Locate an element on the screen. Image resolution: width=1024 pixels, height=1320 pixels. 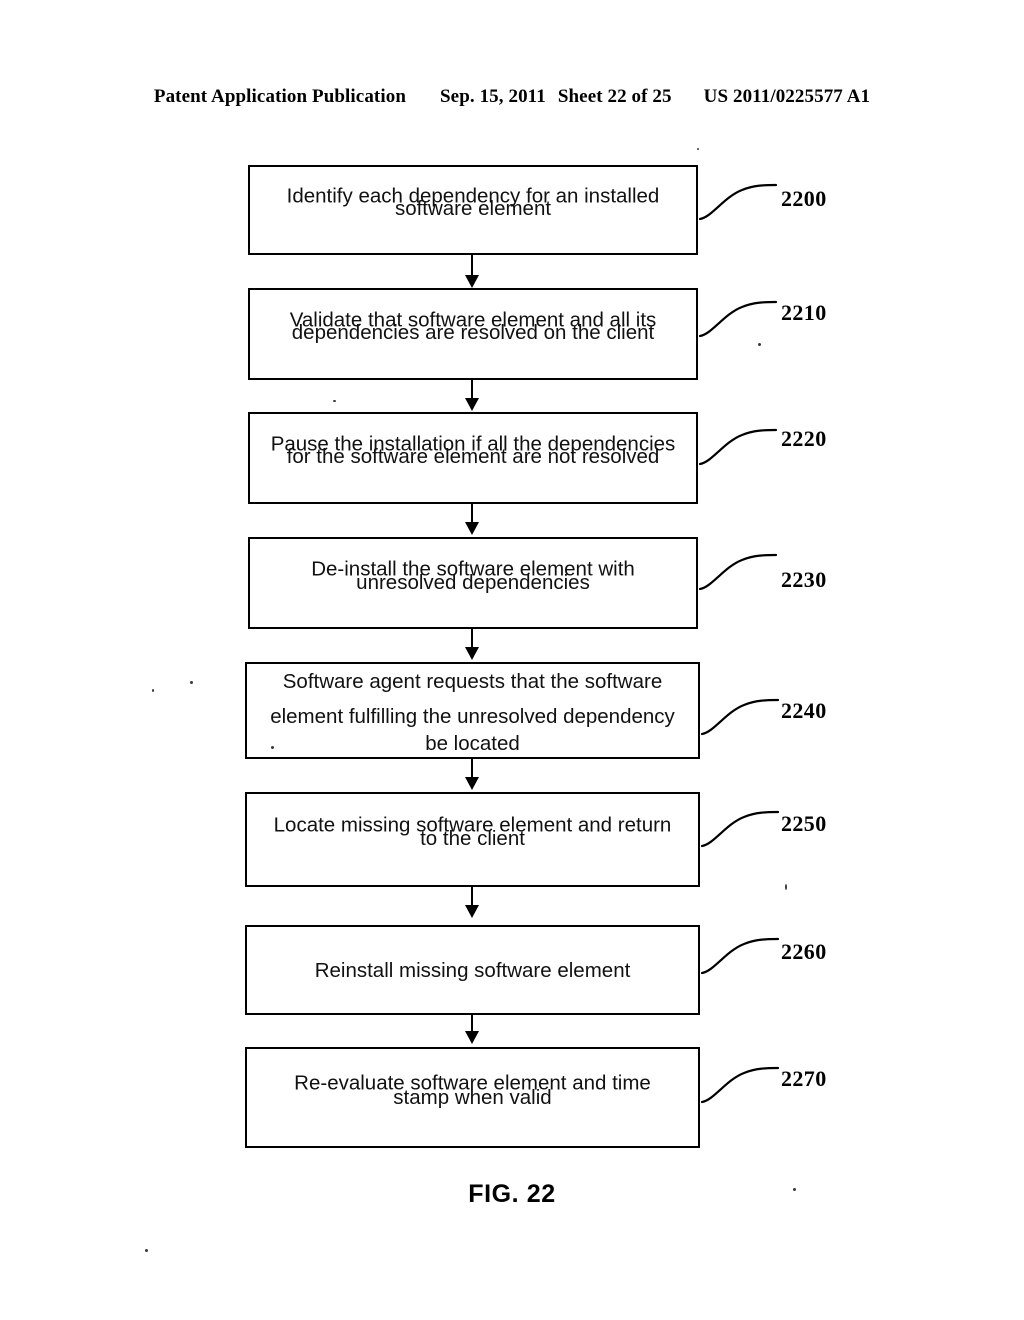
ref-label-2200: 2200 is located at coordinates (804, 198).